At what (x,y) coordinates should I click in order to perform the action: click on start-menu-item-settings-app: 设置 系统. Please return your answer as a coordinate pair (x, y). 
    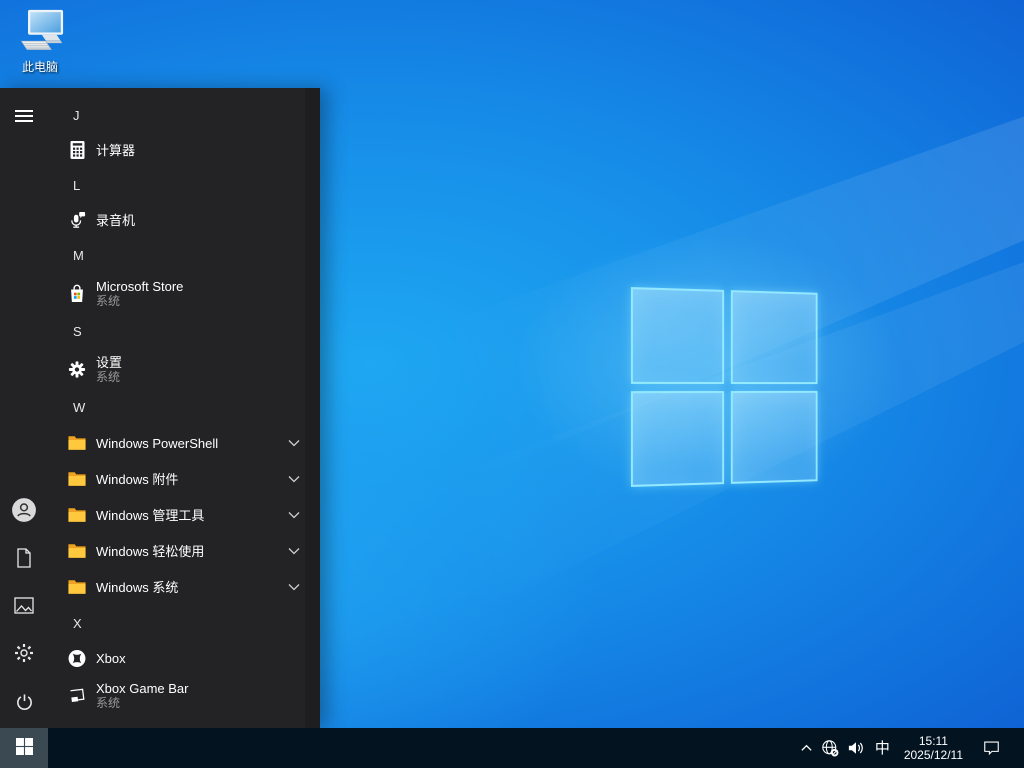
    Looking at the image, I should click on (160, 369).